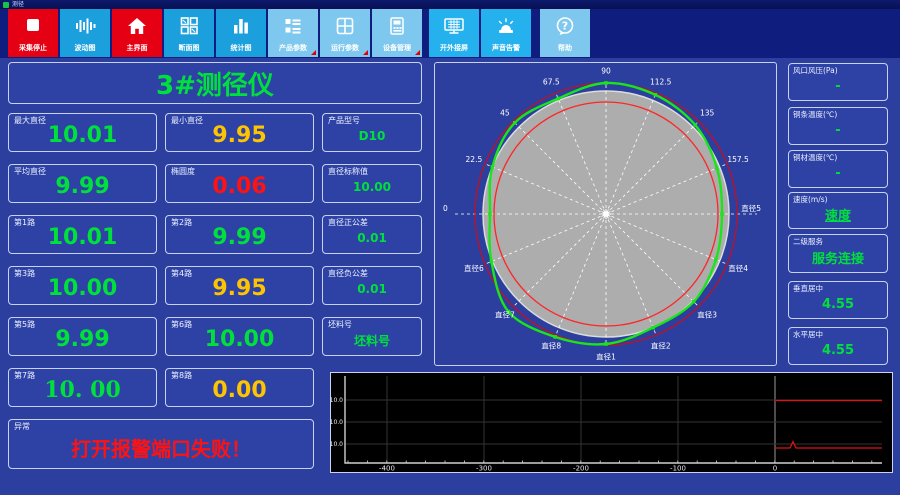  What do you see at coordinates (82, 135) in the screenshot?
I see `metric-value: 10.01` at bounding box center [82, 135].